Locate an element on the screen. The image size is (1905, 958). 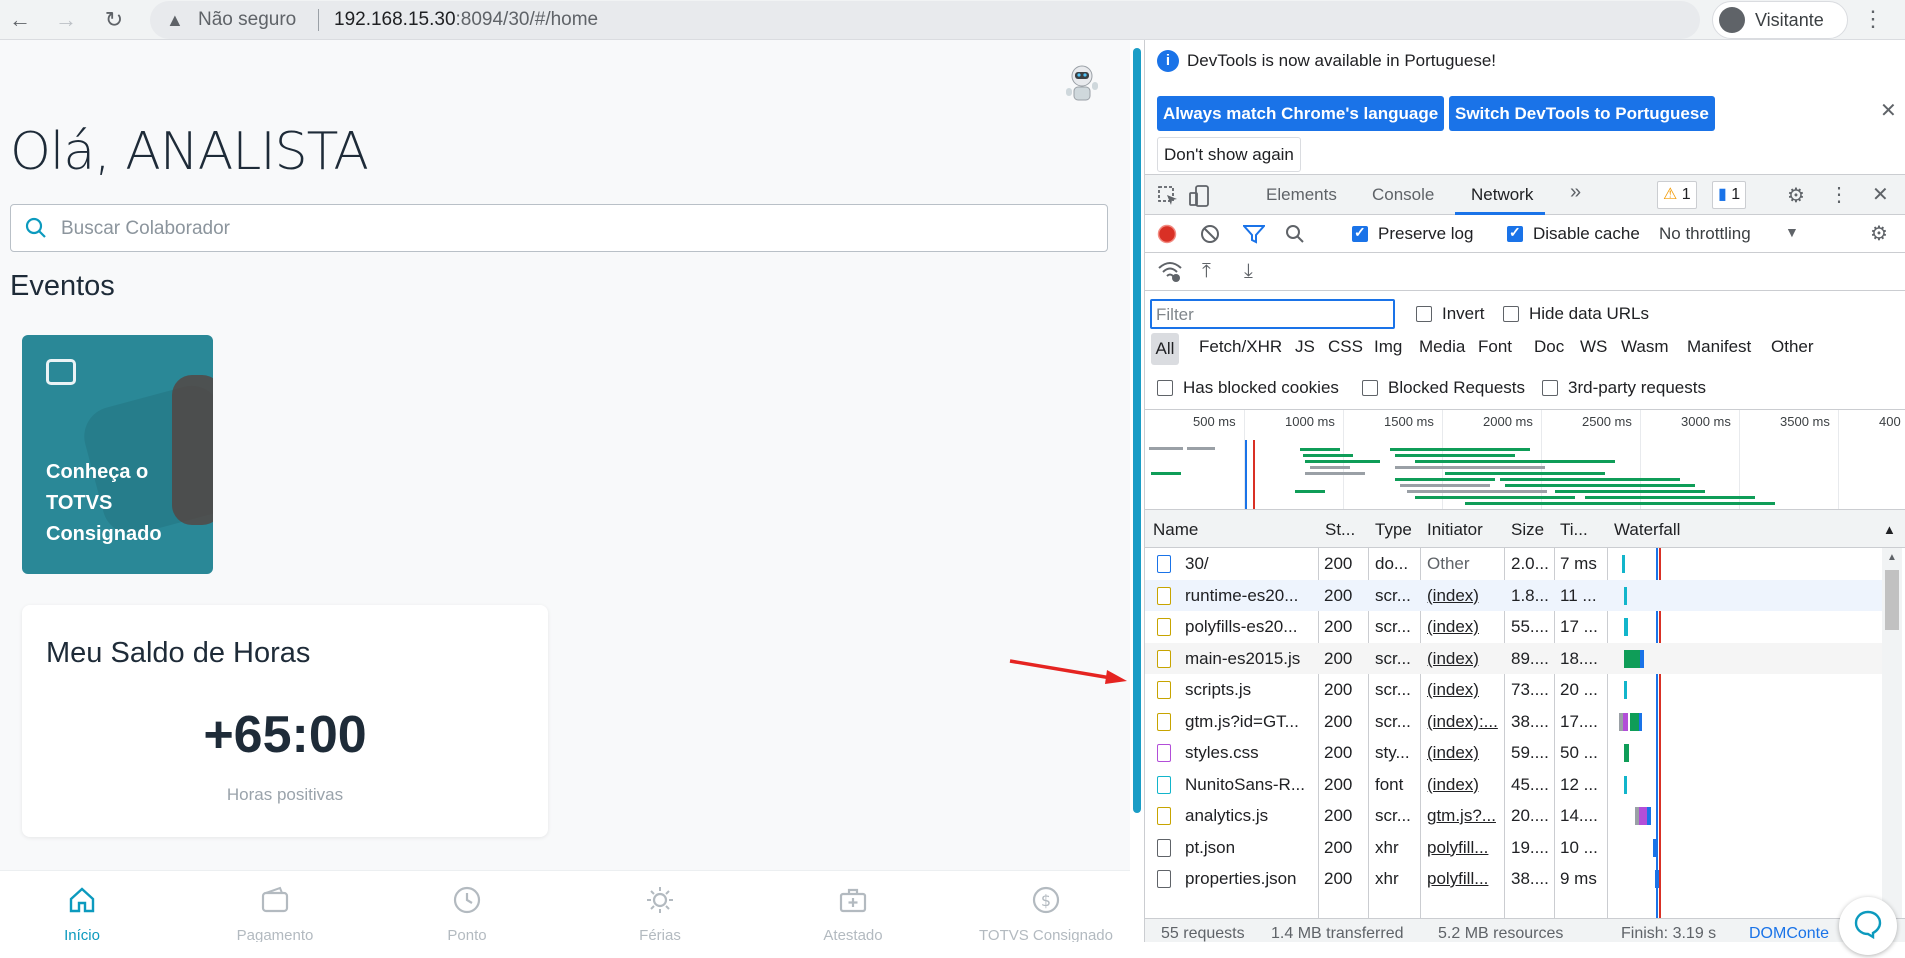
column-waterfall: Waterfall is located at coordinates (1647, 530).